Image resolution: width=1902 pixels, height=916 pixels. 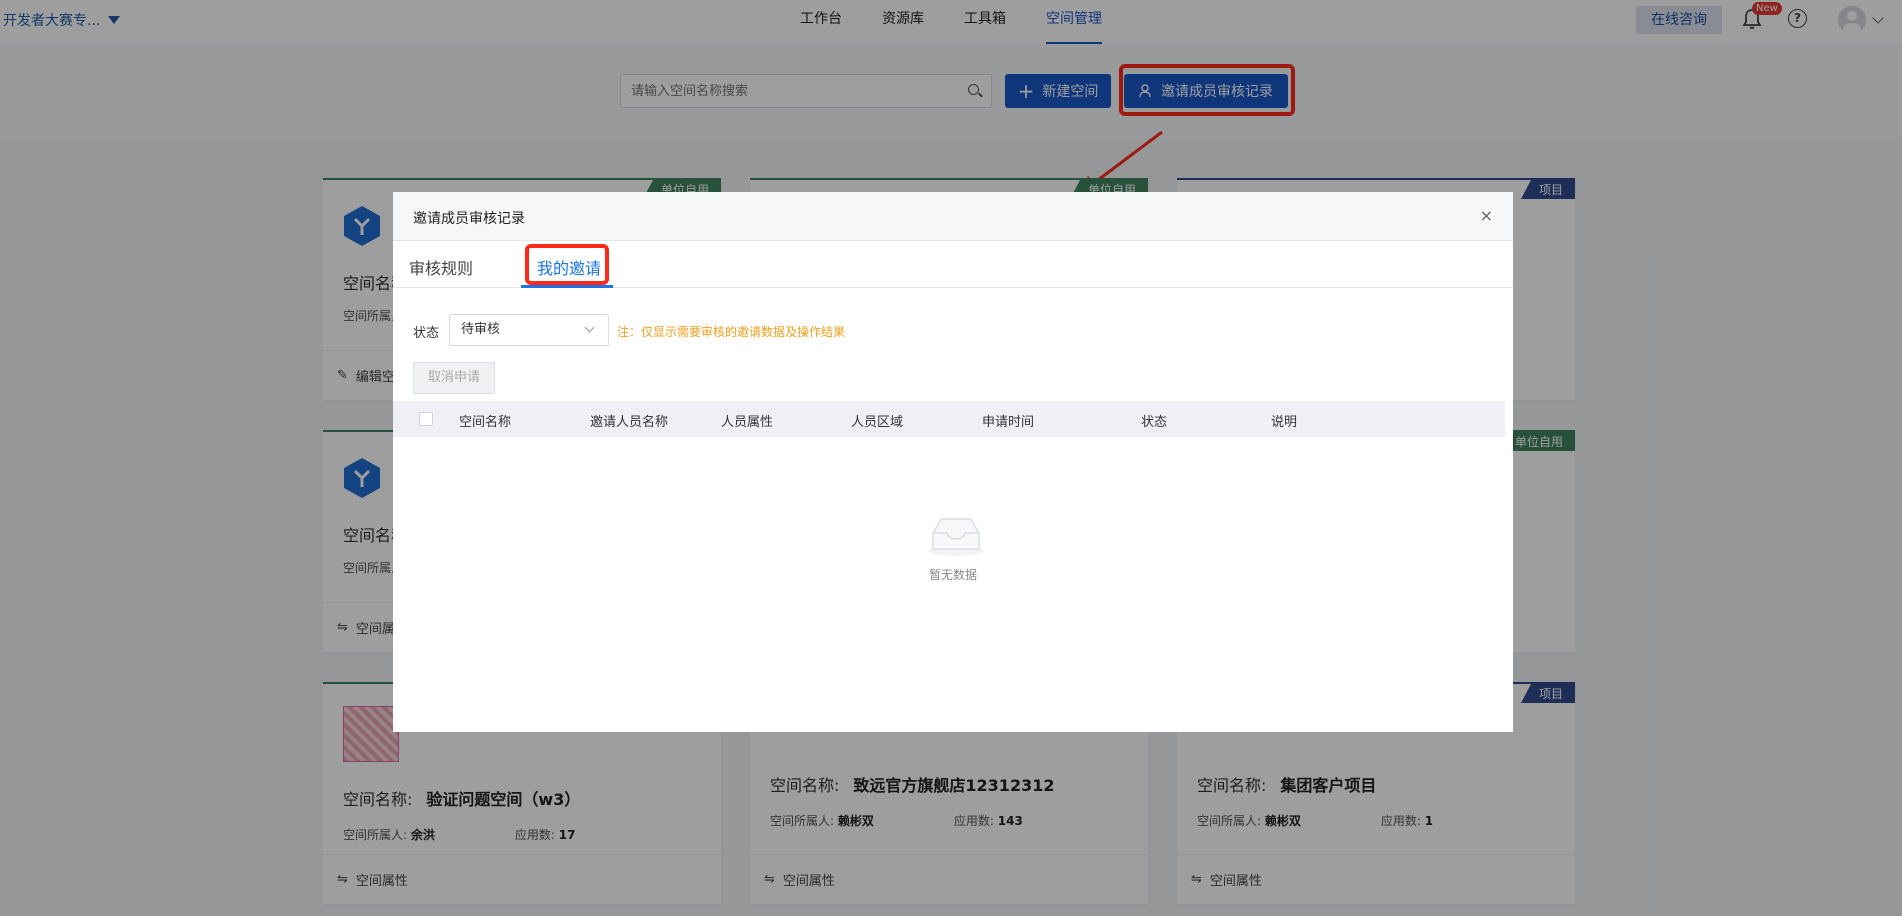 What do you see at coordinates (1154, 420) in the screenshot?
I see `column-header: 状态` at bounding box center [1154, 420].